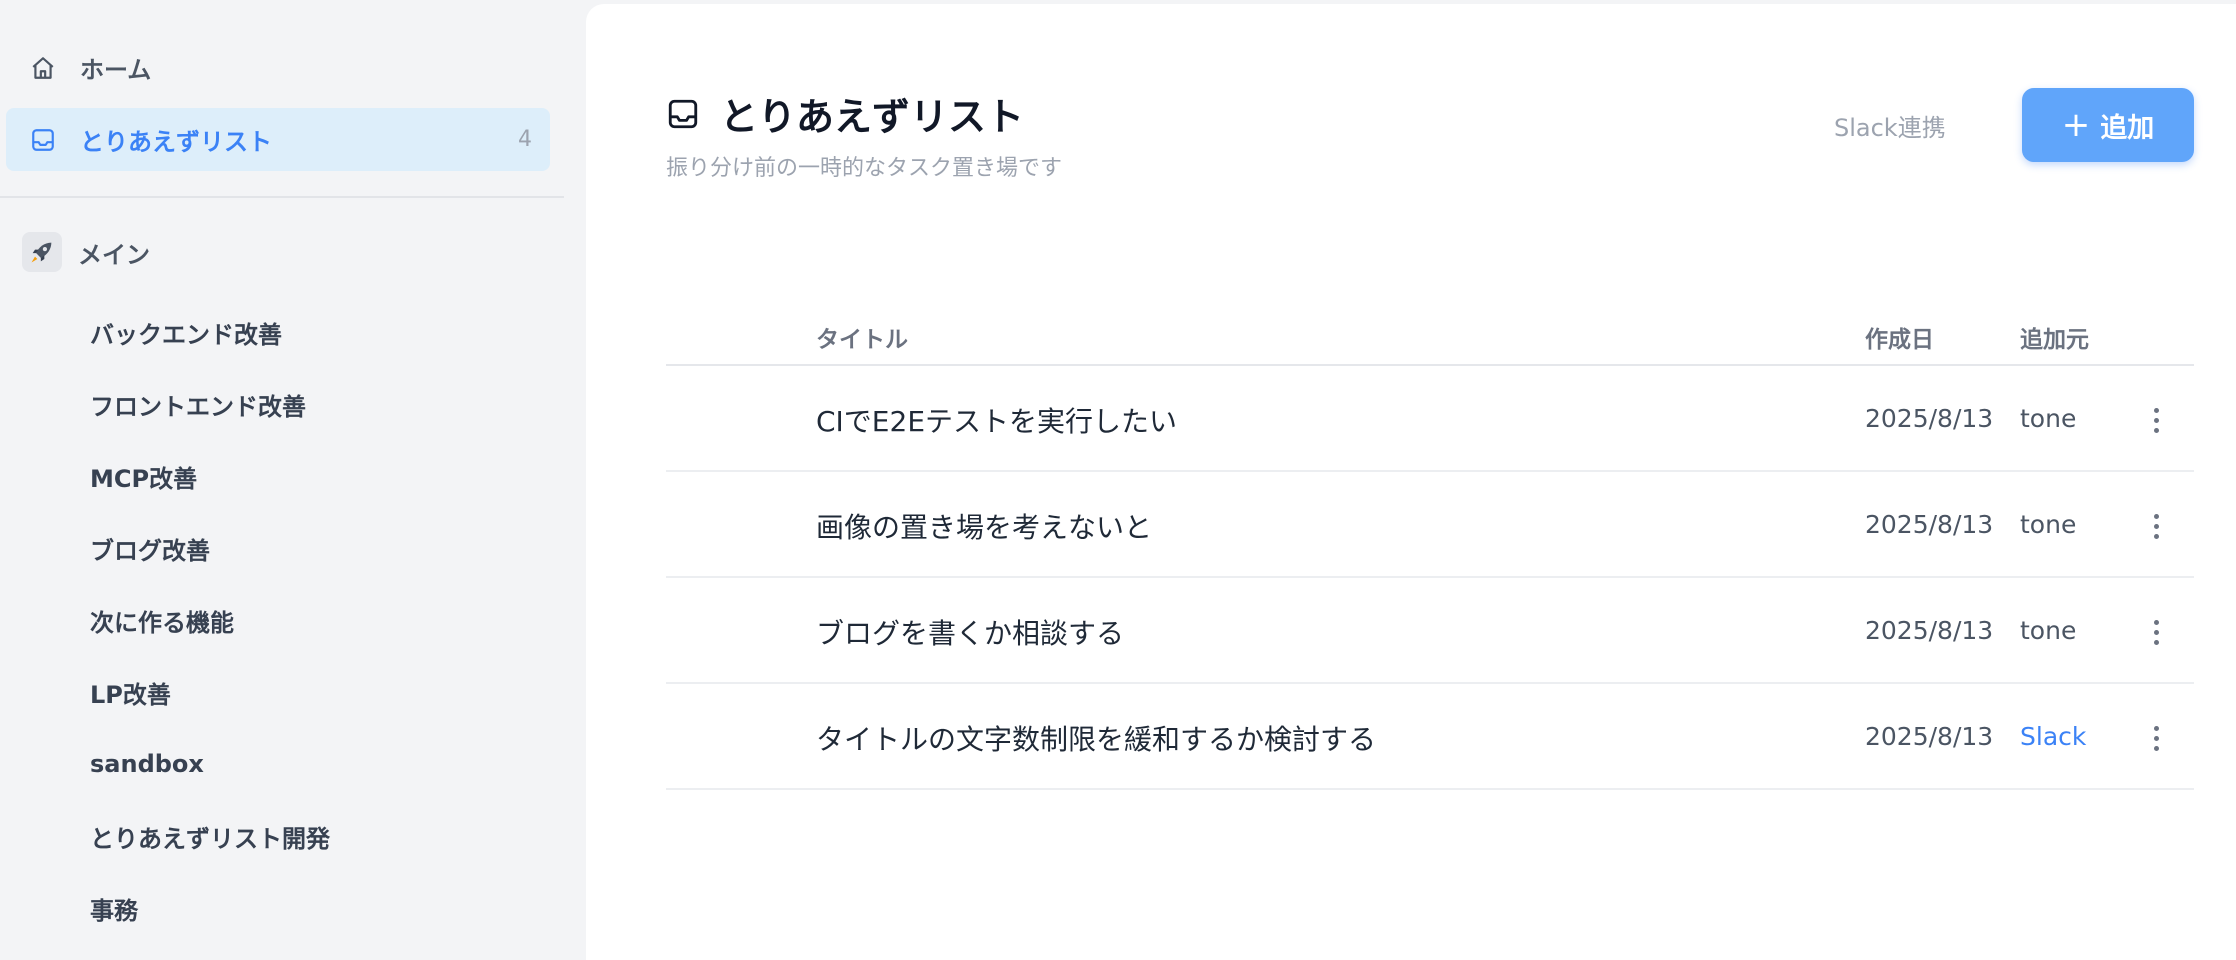  Describe the element at coordinates (1899, 340) in the screenshot. I see `column-header-date: 作成日` at that location.